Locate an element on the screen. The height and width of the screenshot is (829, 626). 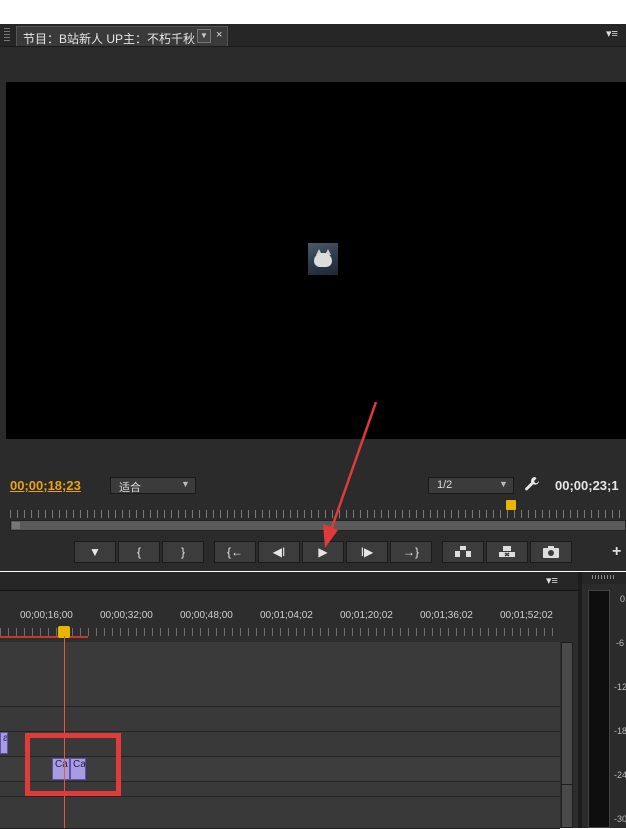
lift-button is located at coordinates (463, 552).